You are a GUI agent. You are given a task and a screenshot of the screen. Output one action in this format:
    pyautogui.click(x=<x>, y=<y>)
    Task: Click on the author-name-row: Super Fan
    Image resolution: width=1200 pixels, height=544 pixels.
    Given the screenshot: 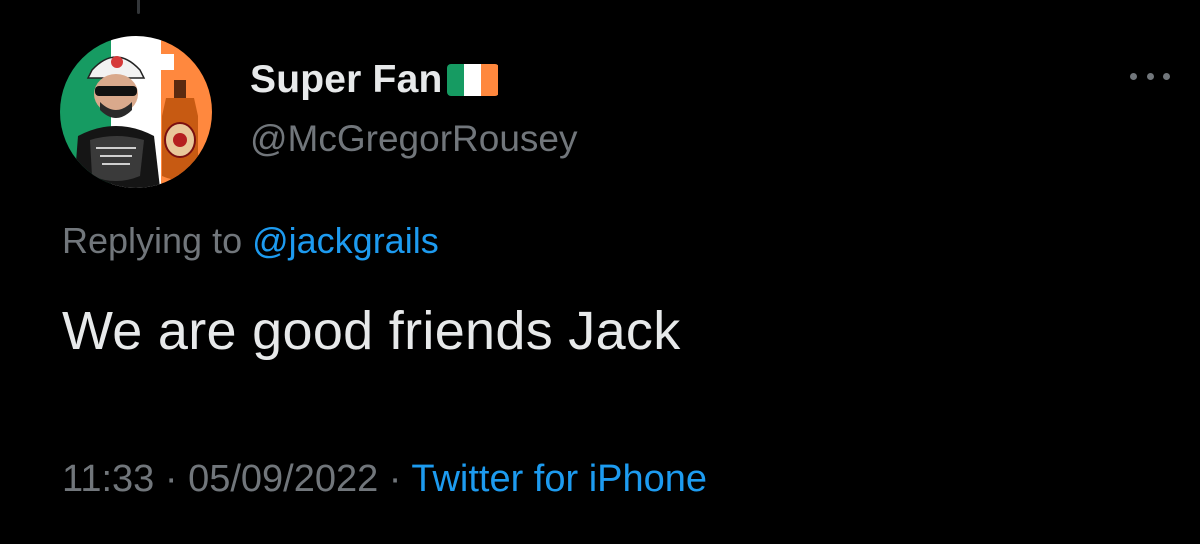 What is the action you would take?
    pyautogui.click(x=374, y=80)
    